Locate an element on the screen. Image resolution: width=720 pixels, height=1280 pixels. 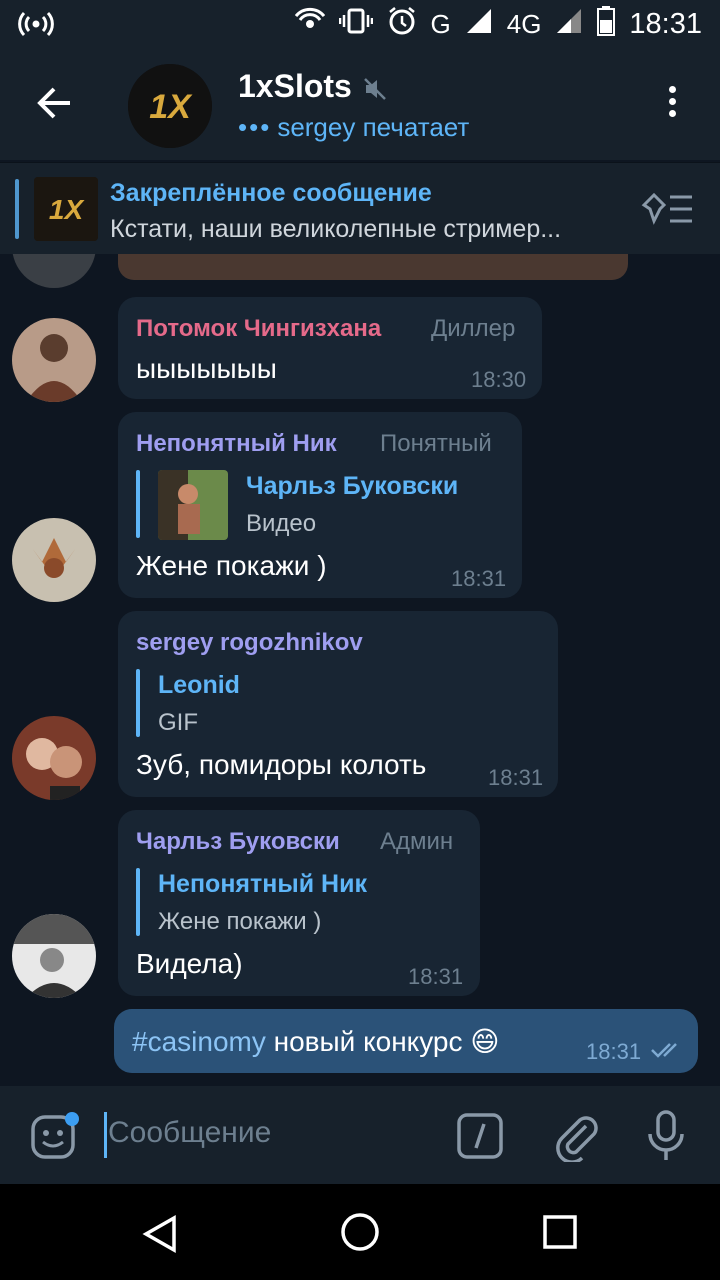
reply-sender: Непонятный Ник is located at coordinates (262, 884).